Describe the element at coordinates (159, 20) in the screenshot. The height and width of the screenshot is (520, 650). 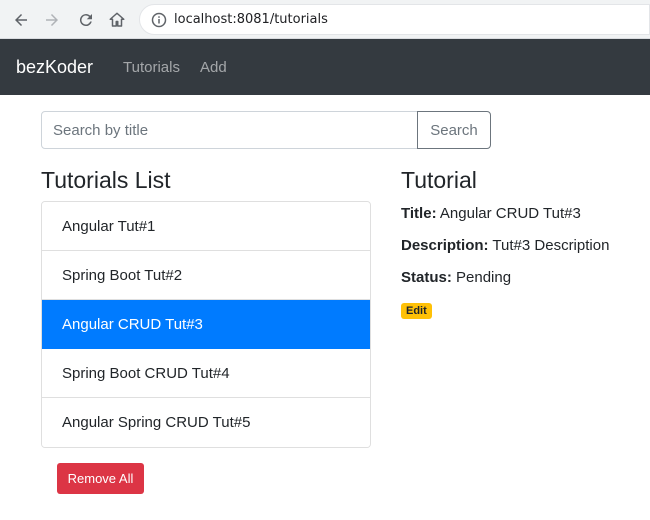
I see `info-icon` at that location.